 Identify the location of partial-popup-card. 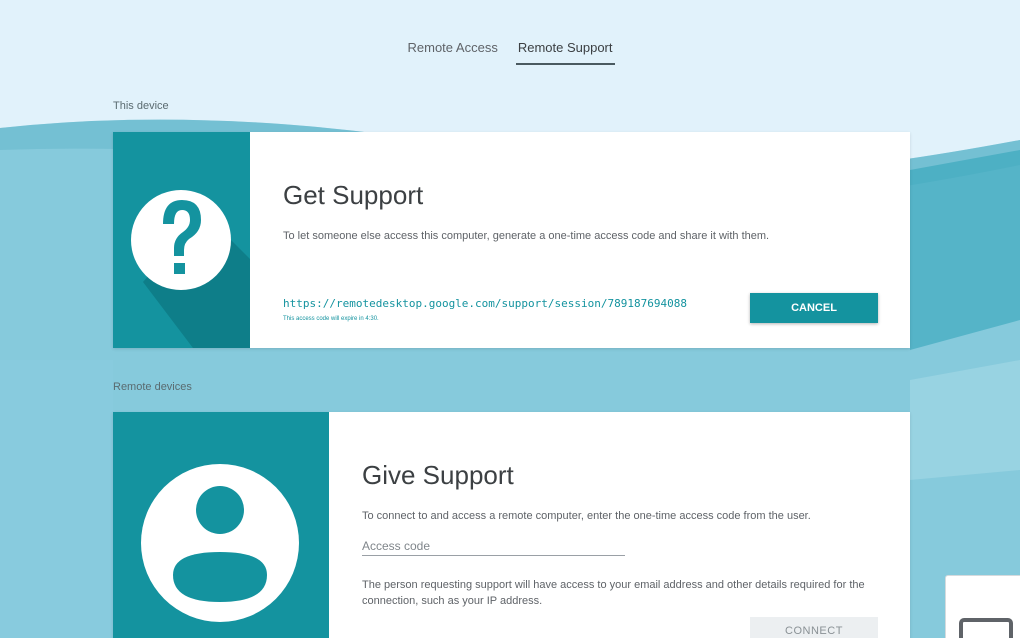
(982, 606).